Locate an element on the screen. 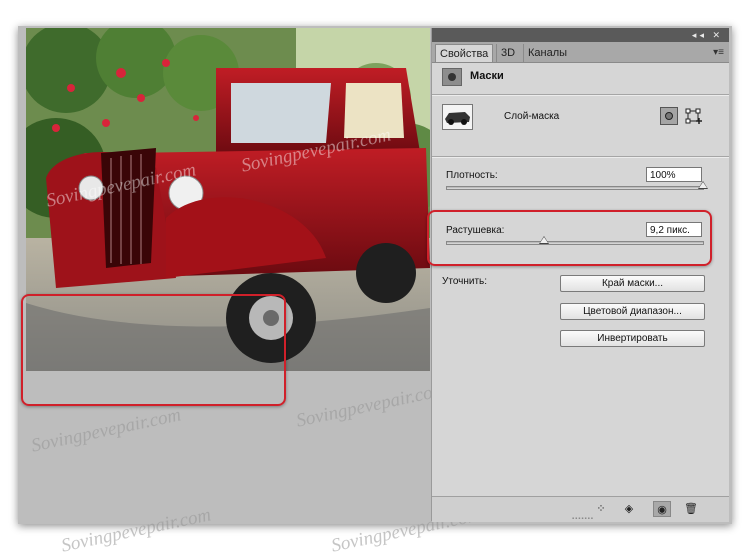 The width and height of the screenshot is (750, 558). load-selection-icon: ⁘ is located at coordinates (601, 509).